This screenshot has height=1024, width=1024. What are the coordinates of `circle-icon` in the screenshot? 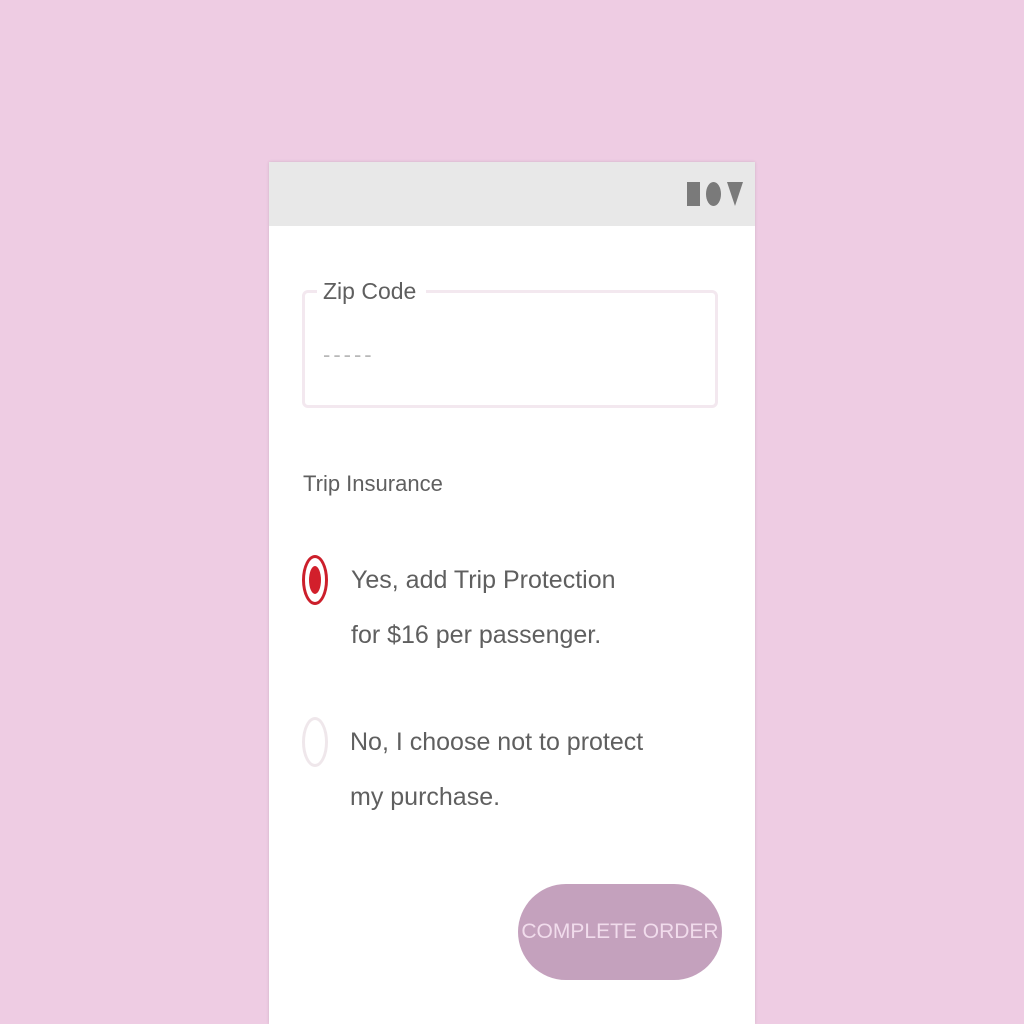 It's located at (713, 194).